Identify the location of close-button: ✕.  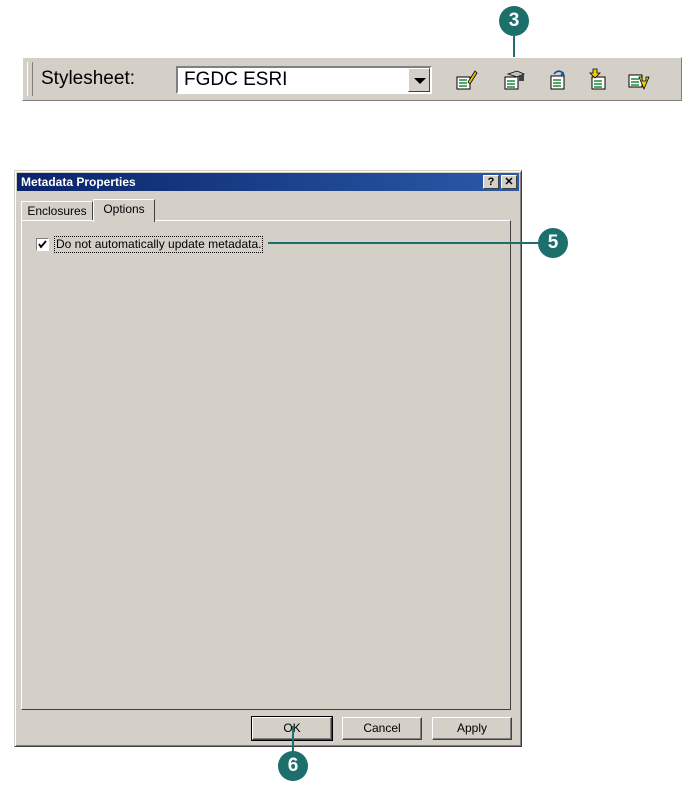
(509, 182).